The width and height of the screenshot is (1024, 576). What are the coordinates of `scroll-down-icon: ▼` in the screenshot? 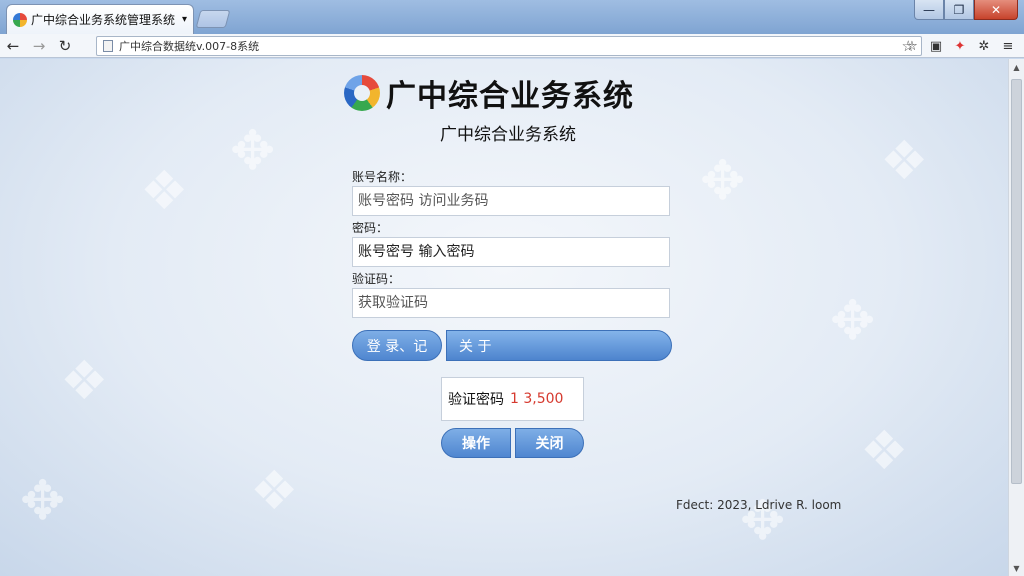 It's located at (1016, 568).